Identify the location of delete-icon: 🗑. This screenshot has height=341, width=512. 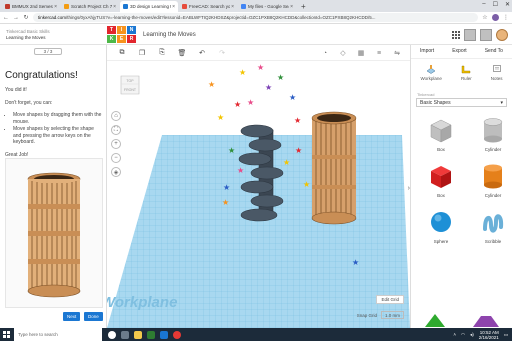
(182, 53).